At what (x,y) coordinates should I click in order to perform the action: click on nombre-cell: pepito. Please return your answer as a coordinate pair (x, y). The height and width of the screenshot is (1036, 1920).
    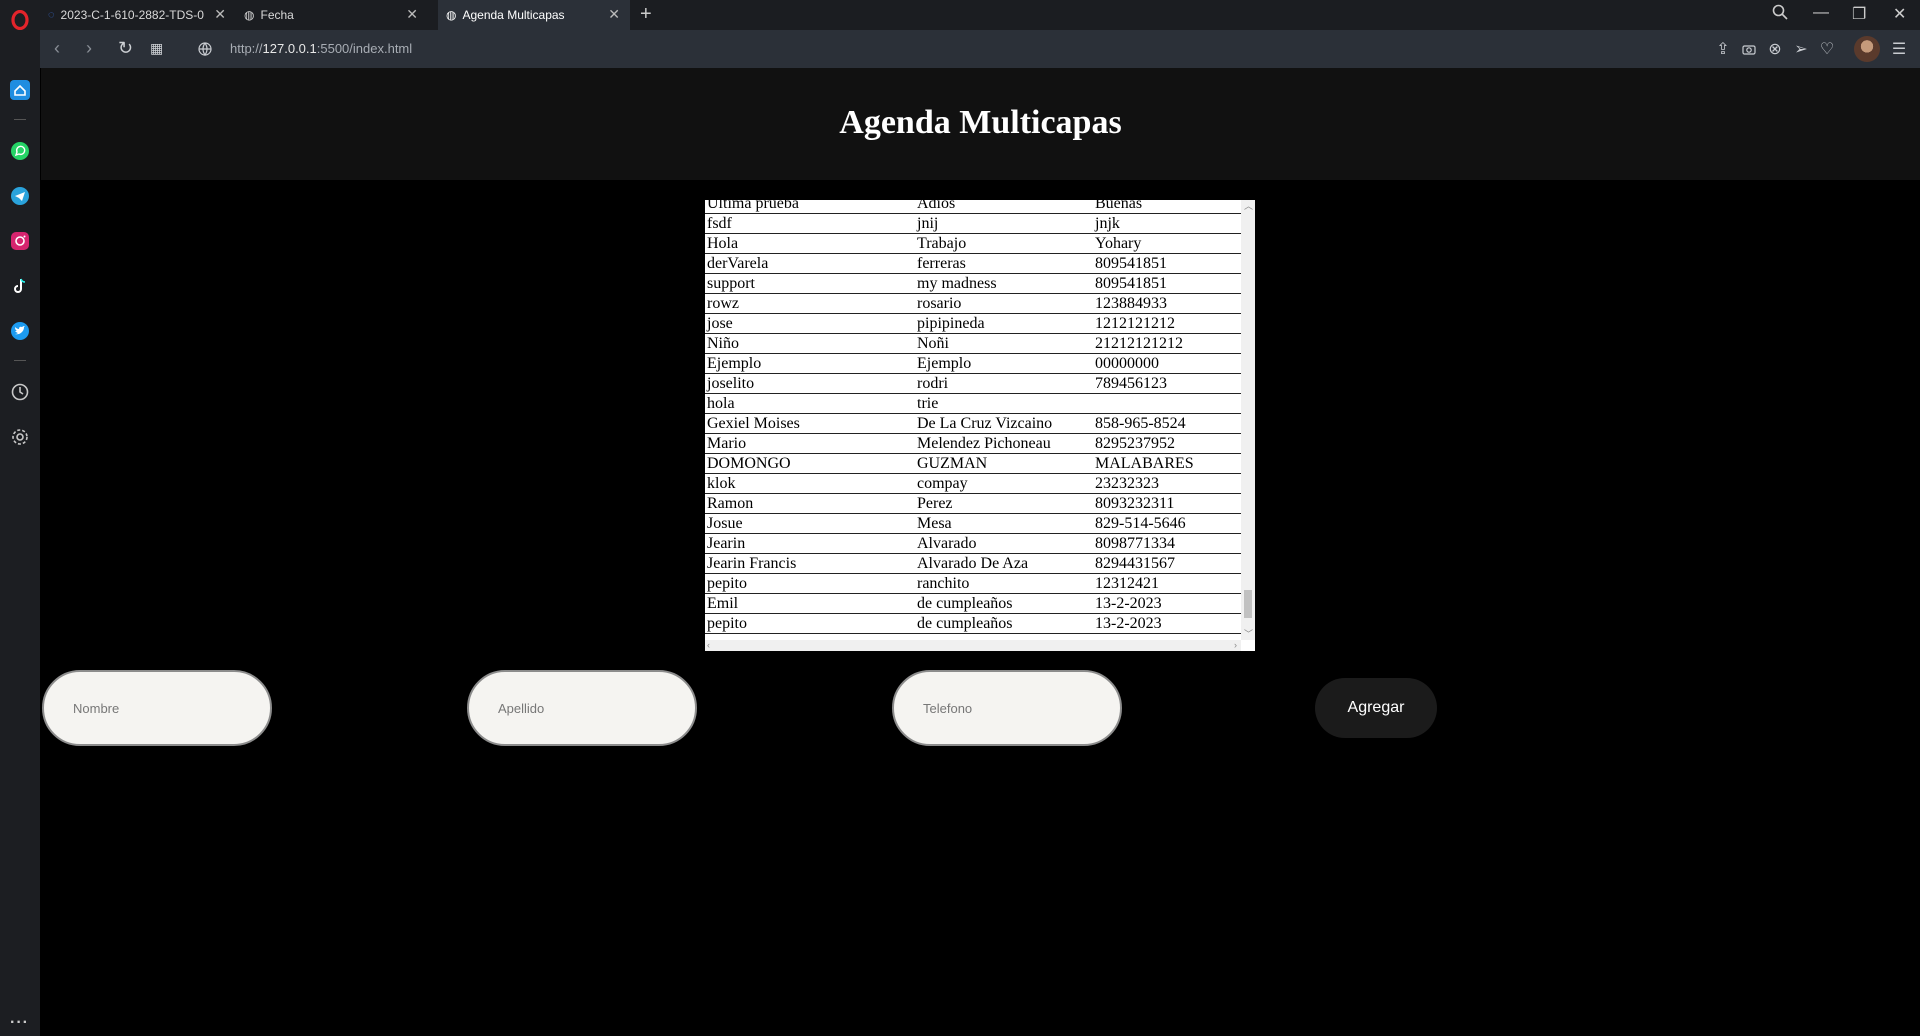
    Looking at the image, I should click on (727, 583).